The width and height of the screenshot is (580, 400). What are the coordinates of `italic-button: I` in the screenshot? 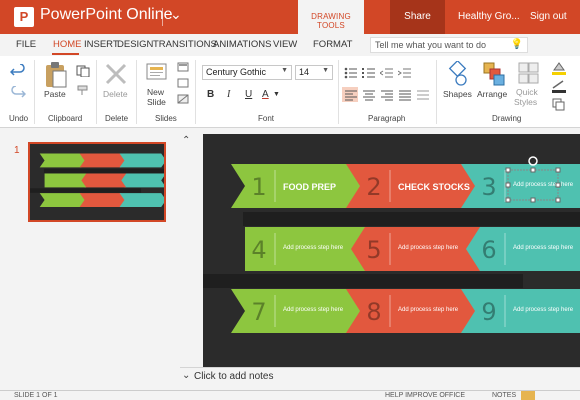 It's located at (228, 94).